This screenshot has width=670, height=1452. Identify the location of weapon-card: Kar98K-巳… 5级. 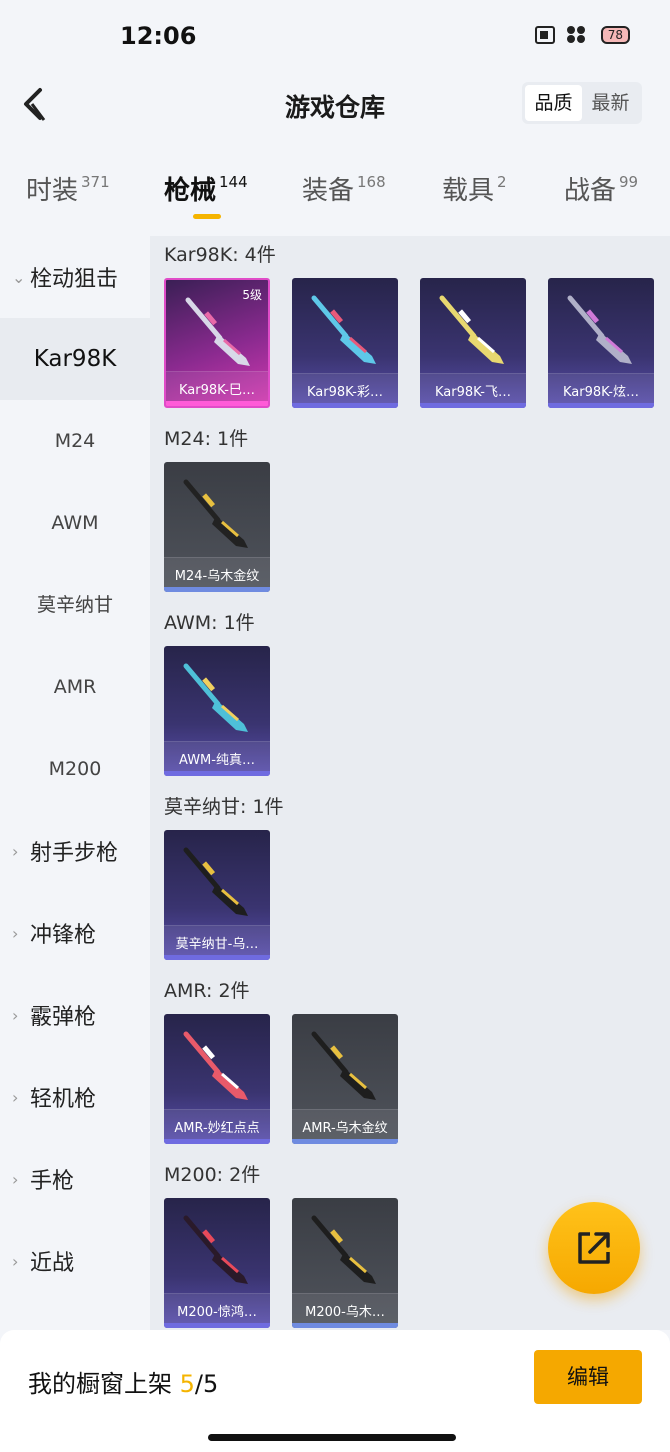
(217, 343).